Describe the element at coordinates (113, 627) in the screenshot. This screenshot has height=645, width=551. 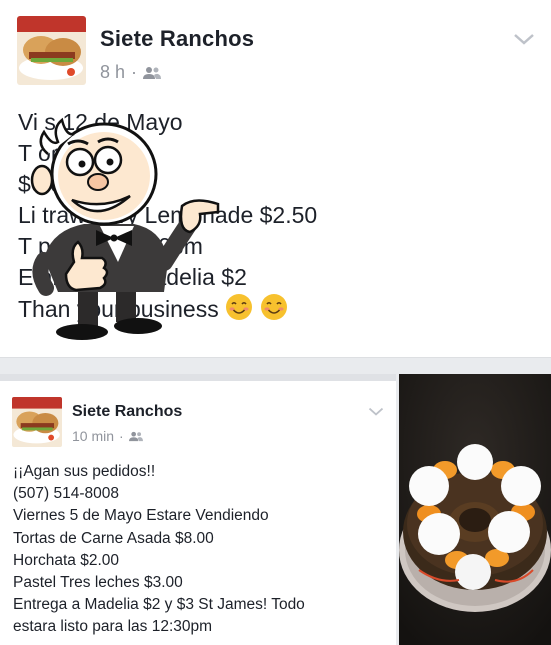
I see `post-line: estara listo para las 12:30pm` at that location.